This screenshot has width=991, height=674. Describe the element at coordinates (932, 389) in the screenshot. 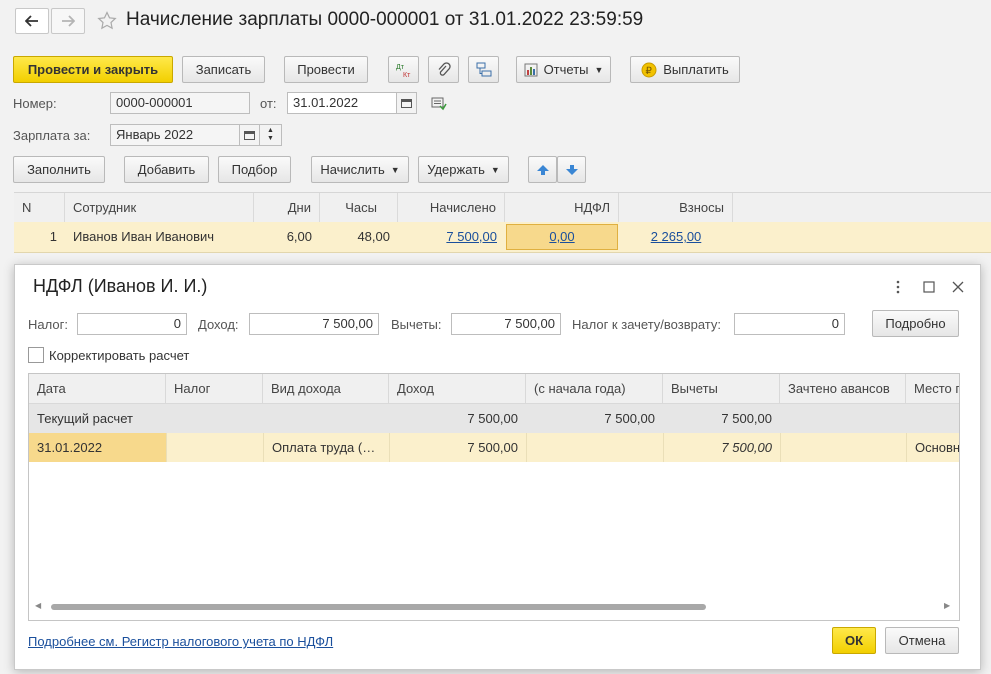

I see `col-place: Место п` at that location.